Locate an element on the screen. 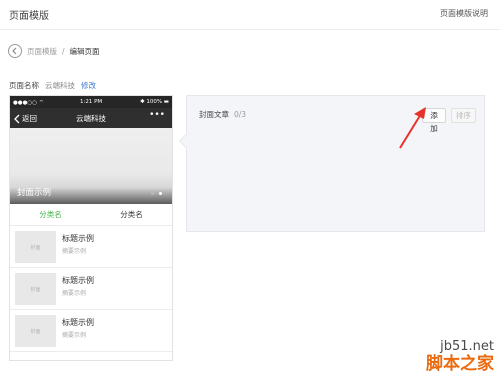  back-circle-icon is located at coordinates (15, 51).